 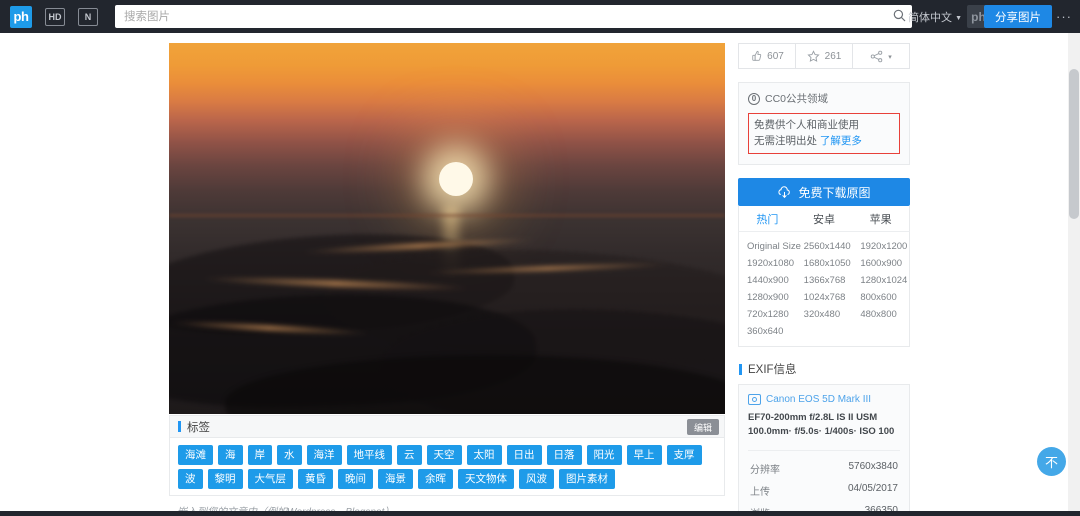 I want to click on license-line-2-text: 无需注明出处, so click(x=785, y=141).